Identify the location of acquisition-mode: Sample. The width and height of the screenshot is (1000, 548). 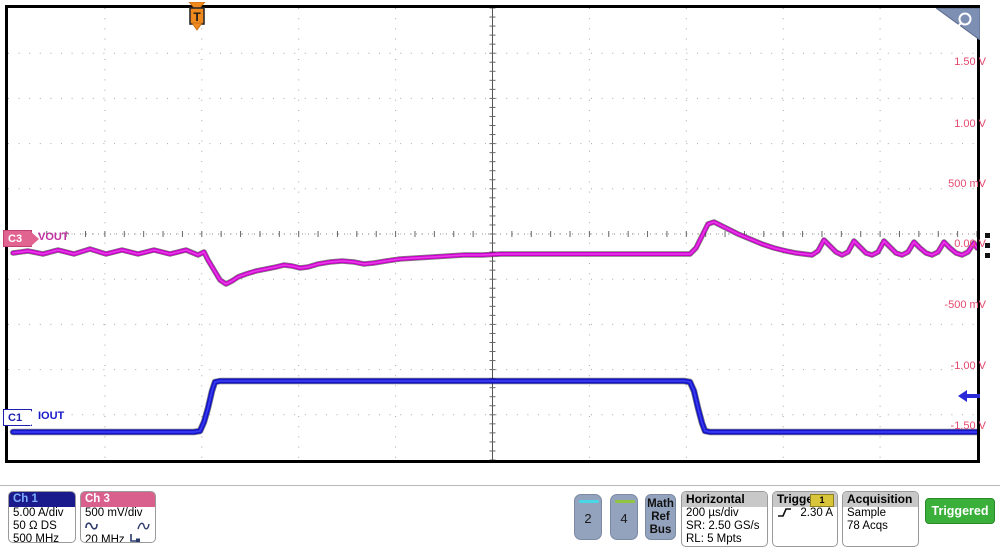
(866, 513).